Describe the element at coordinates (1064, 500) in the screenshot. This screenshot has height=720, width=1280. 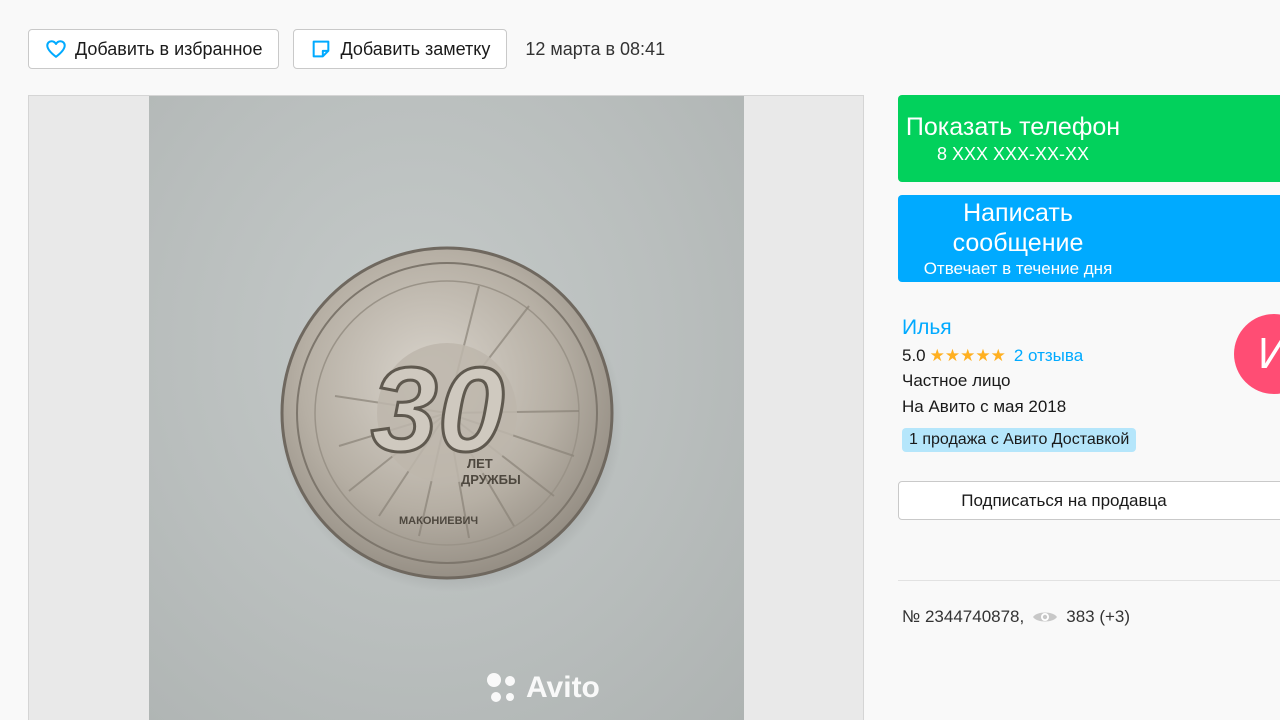
I see `subscribe-label: Подписаться на продавца` at that location.